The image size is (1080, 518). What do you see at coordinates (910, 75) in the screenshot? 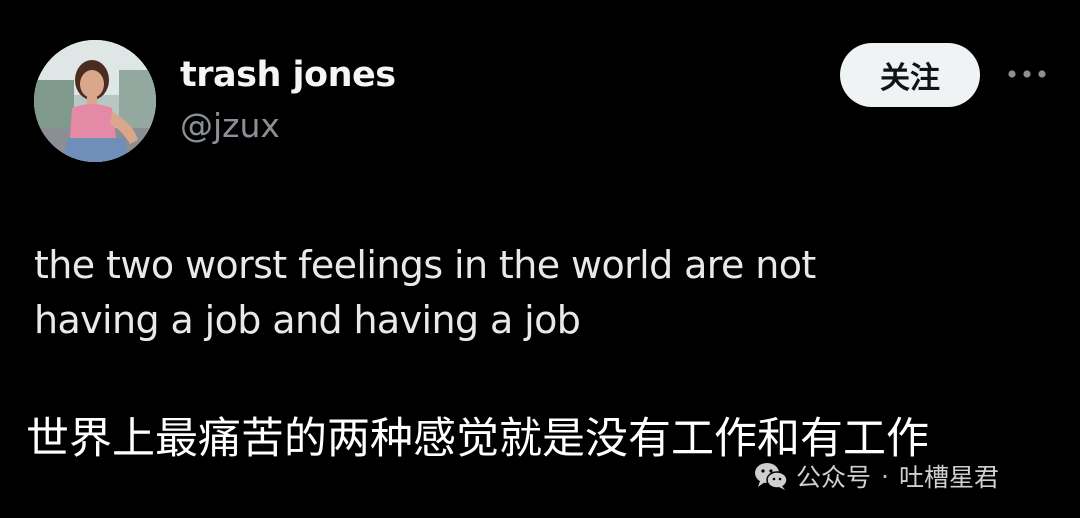
I see `follow-button: 关注` at bounding box center [910, 75].